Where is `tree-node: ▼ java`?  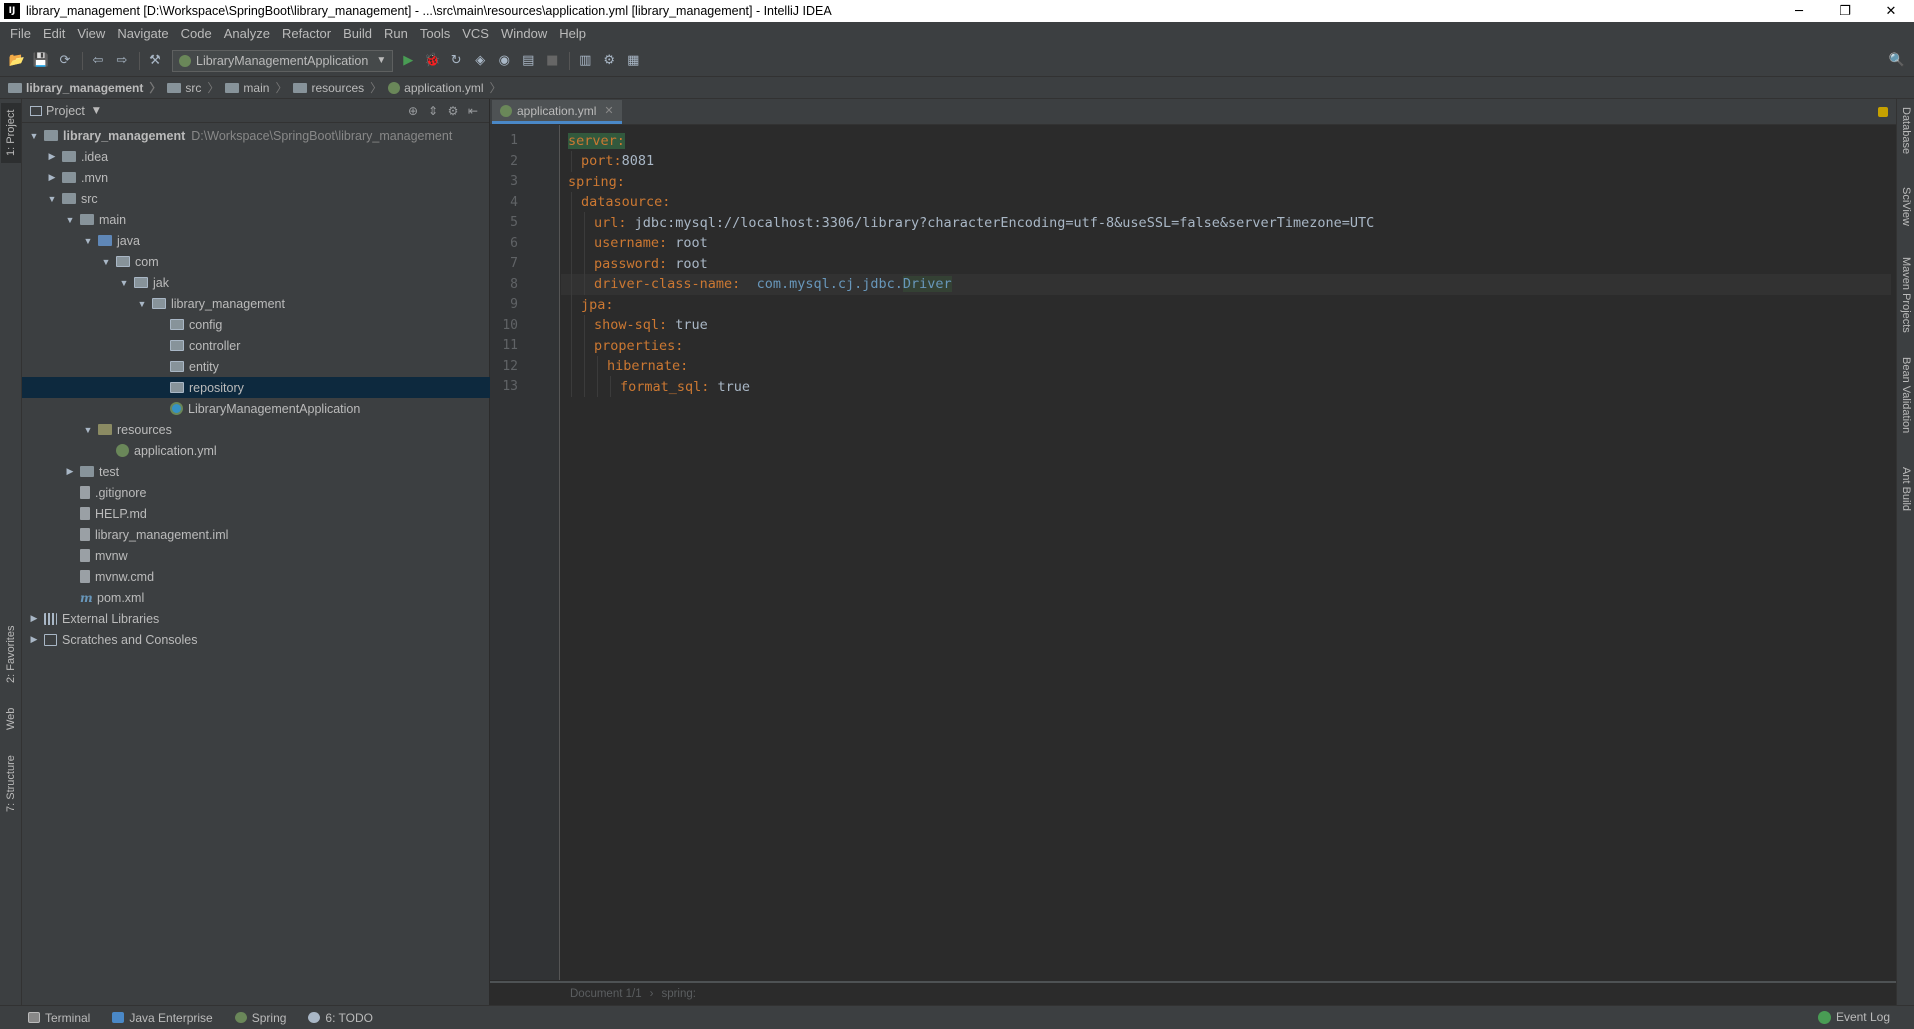
tree-node: ▼ java is located at coordinates (256, 240).